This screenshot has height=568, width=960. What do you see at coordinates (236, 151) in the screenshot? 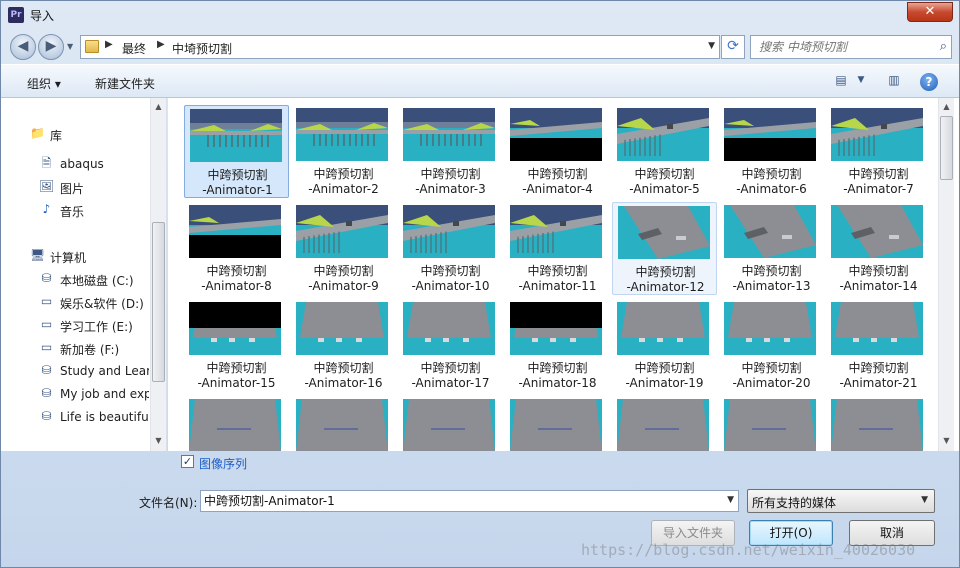
I see `file-tile: 中跨预切割 -Animator-1` at bounding box center [236, 151].